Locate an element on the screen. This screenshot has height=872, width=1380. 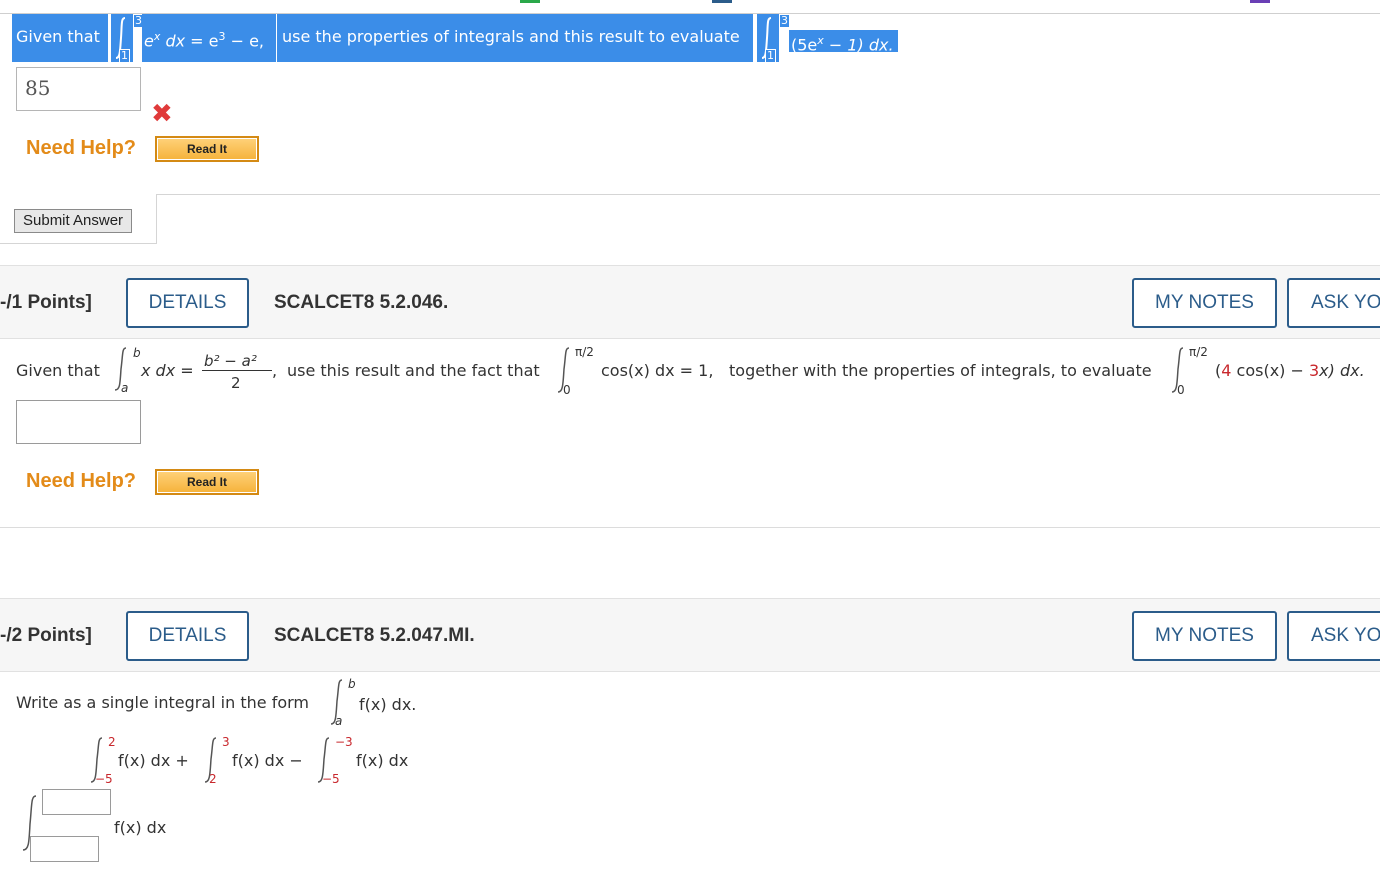
answer-input: 85 is located at coordinates (78, 89).